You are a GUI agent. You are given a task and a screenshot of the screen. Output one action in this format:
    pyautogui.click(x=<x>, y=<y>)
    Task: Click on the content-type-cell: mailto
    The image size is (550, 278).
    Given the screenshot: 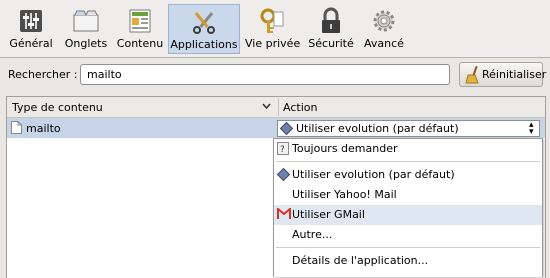 What is the action you would take?
    pyautogui.click(x=43, y=128)
    